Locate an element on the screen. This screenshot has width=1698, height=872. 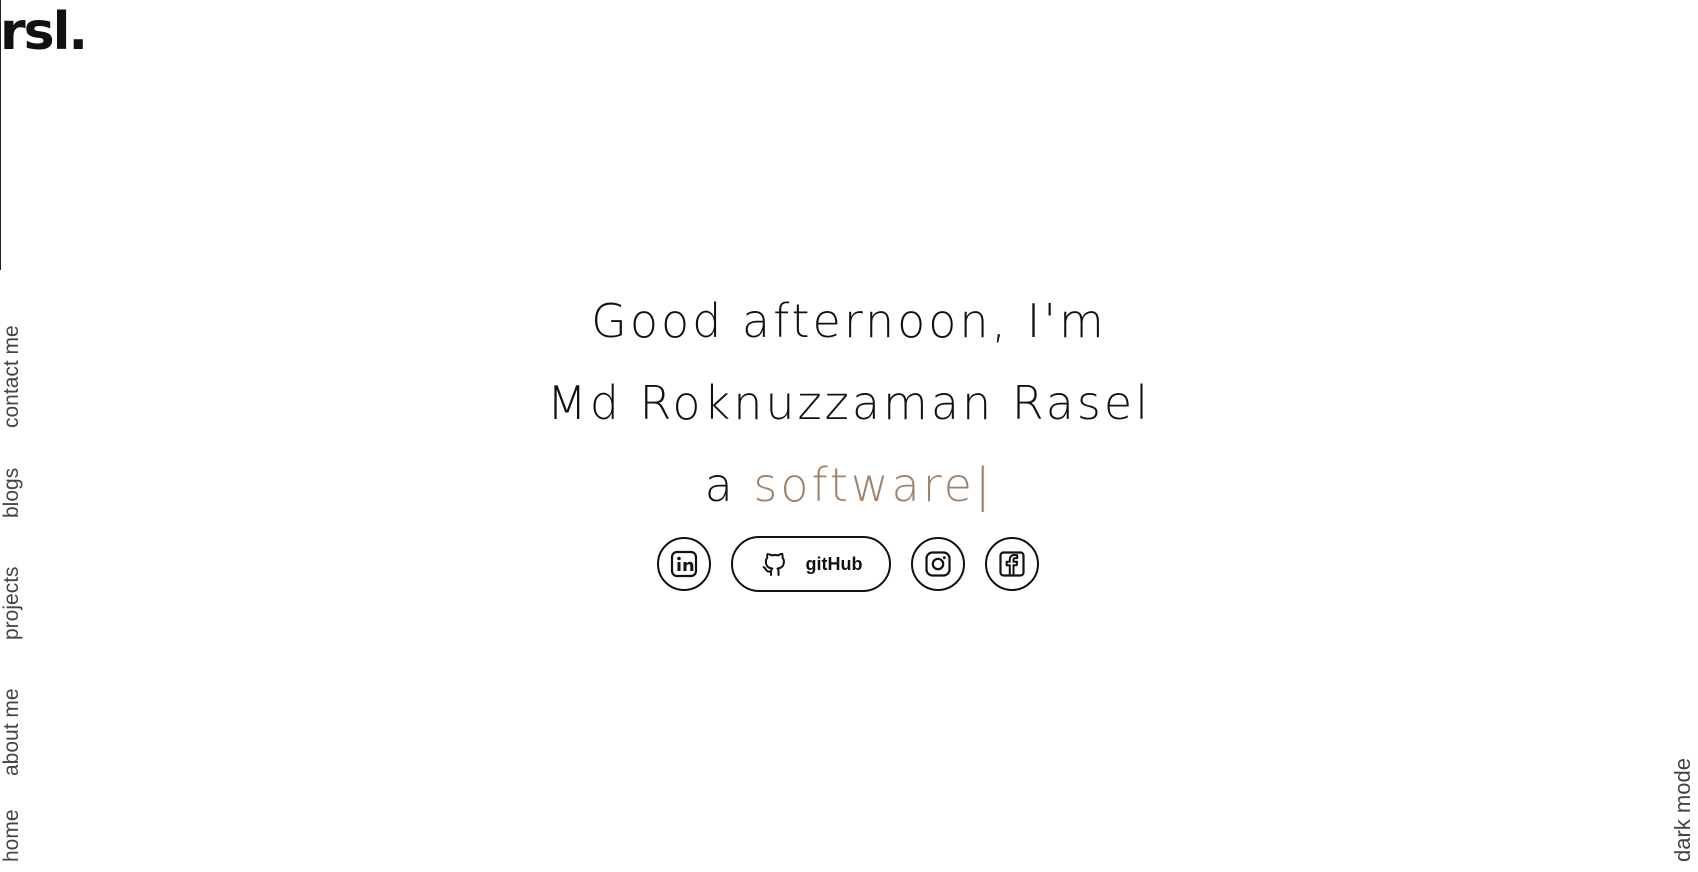
hero-role-typed: software| is located at coordinates (873, 485).